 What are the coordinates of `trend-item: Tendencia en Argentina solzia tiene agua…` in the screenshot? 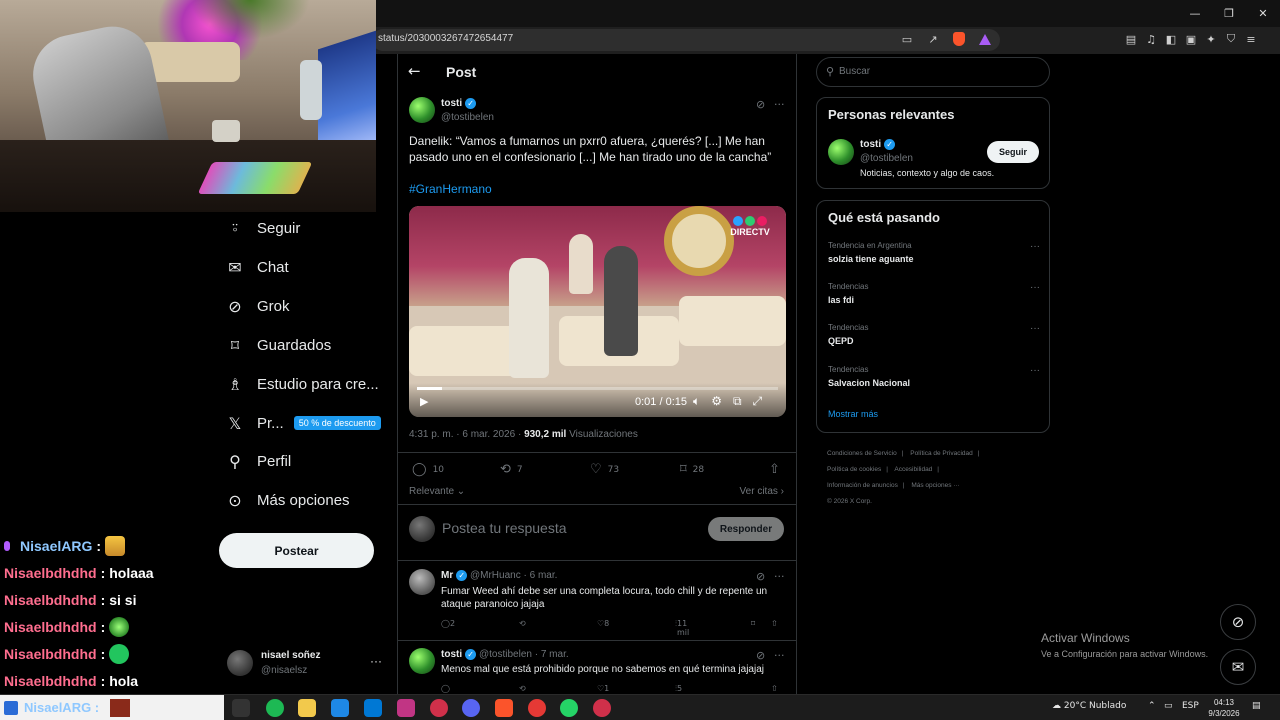 It's located at (934, 256).